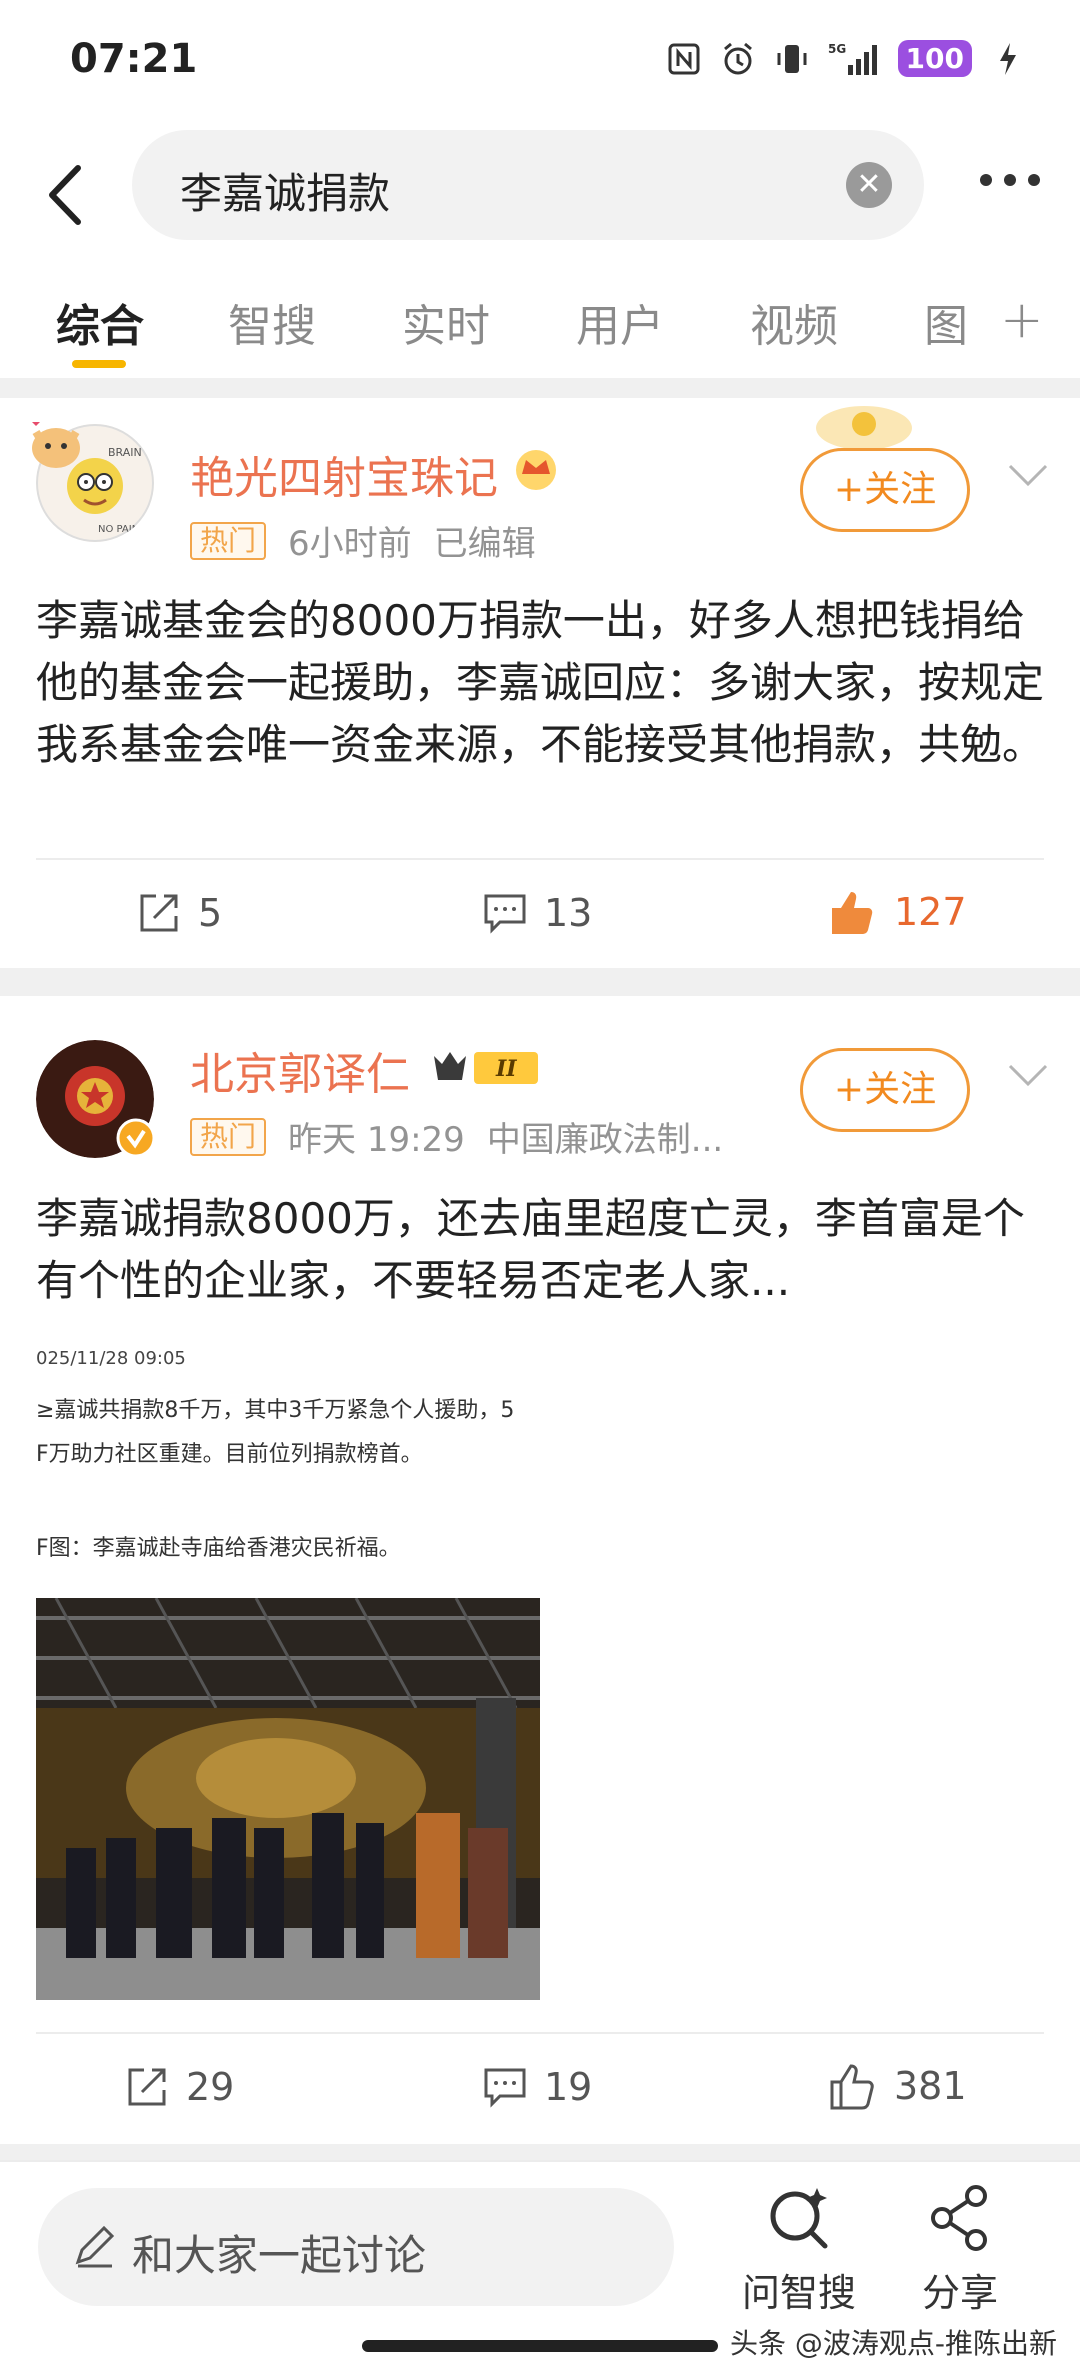 This screenshot has width=1080, height=2376. Describe the element at coordinates (285, 193) in the screenshot. I see `search-query: 李嘉诚捐款` at that location.